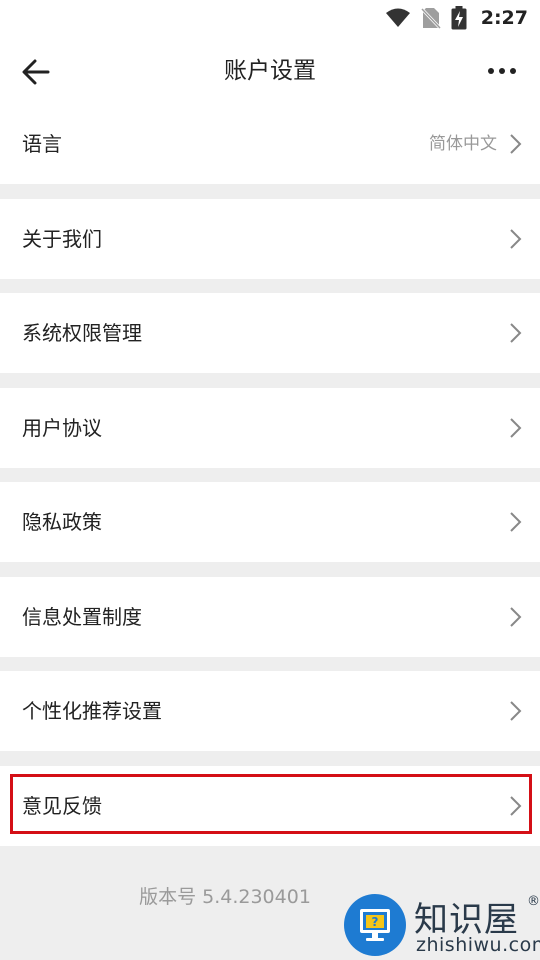 Image resolution: width=540 pixels, height=960 pixels. What do you see at coordinates (270, 333) in the screenshot?
I see `settings-item-permissions: 系统权限管理` at bounding box center [270, 333].